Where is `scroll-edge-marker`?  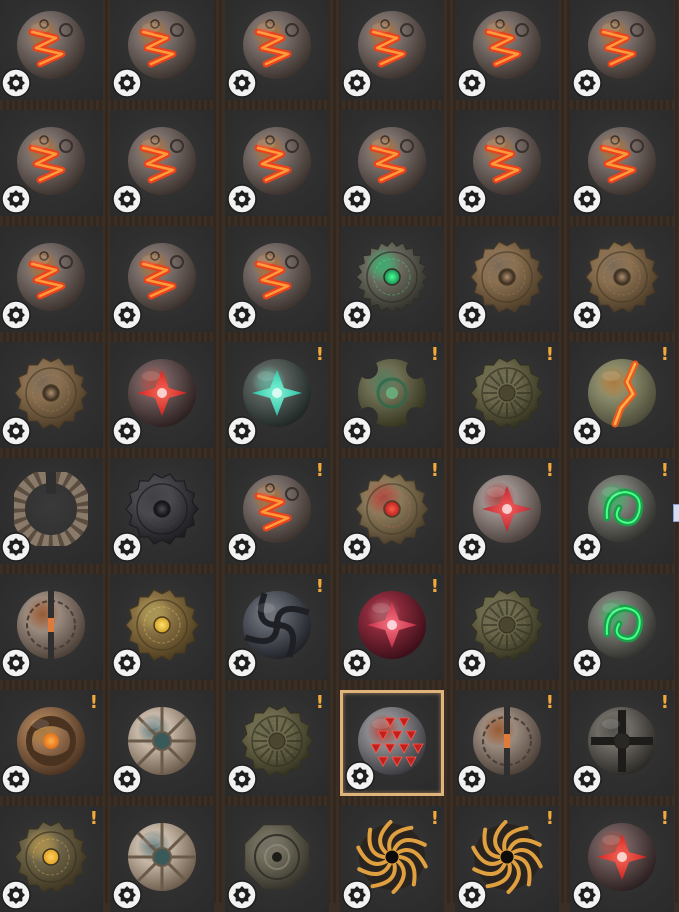
scroll-edge-marker is located at coordinates (676, 513).